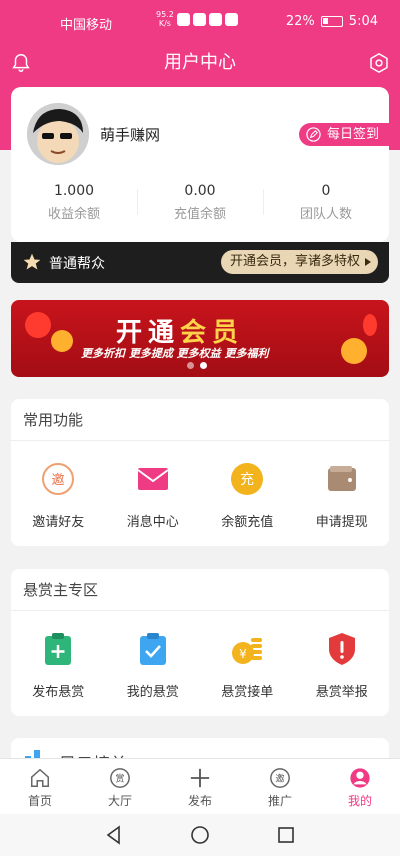 The width and height of the screenshot is (400, 856). What do you see at coordinates (360, 778) in the screenshot?
I see `profile-icon` at bounding box center [360, 778].